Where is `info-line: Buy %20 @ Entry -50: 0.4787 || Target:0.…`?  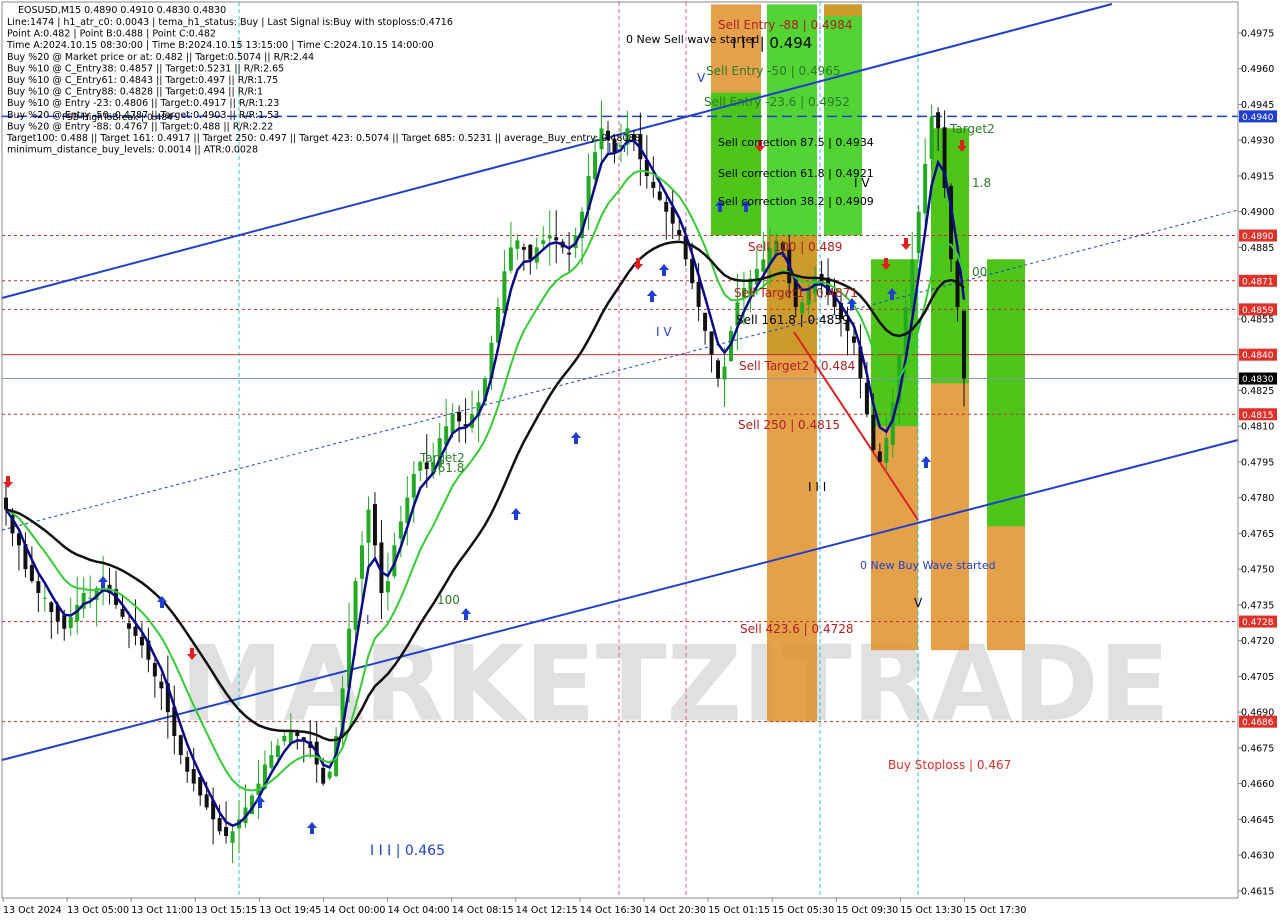 info-line: Buy %20 @ Entry -50: 0.4787 || Target:0.… is located at coordinates (143, 115).